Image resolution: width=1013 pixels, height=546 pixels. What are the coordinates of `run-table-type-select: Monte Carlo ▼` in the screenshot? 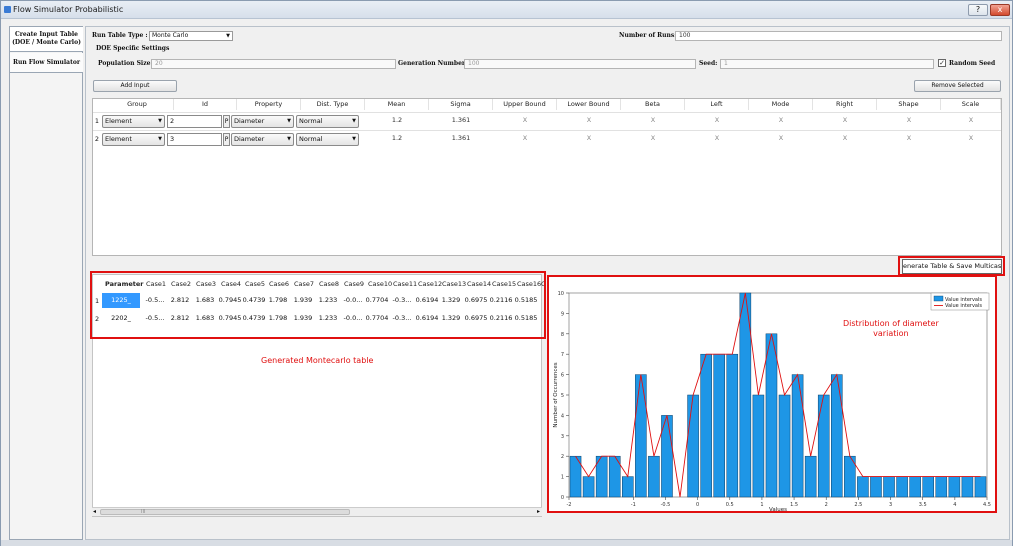 It's located at (191, 36).